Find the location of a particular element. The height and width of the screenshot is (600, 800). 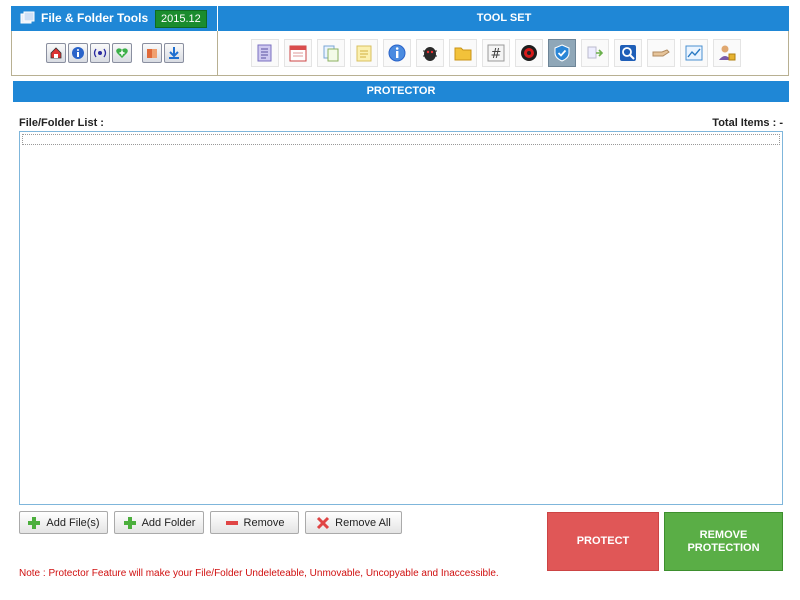

list-item is located at coordinates (401, 139).